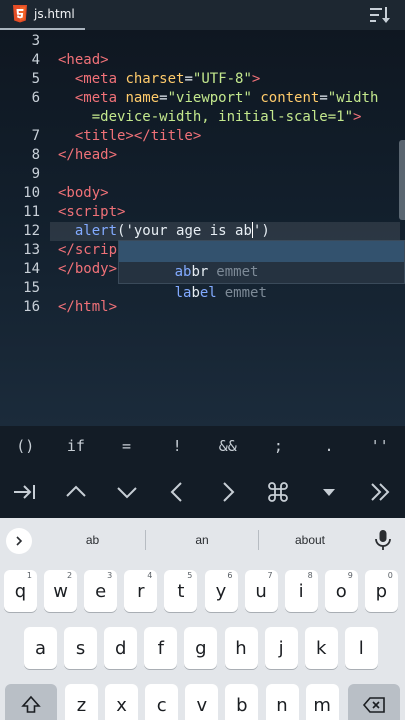 The height and width of the screenshot is (720, 405). Describe the element at coordinates (126, 446) in the screenshot. I see `symbol-key-equals: =` at that location.